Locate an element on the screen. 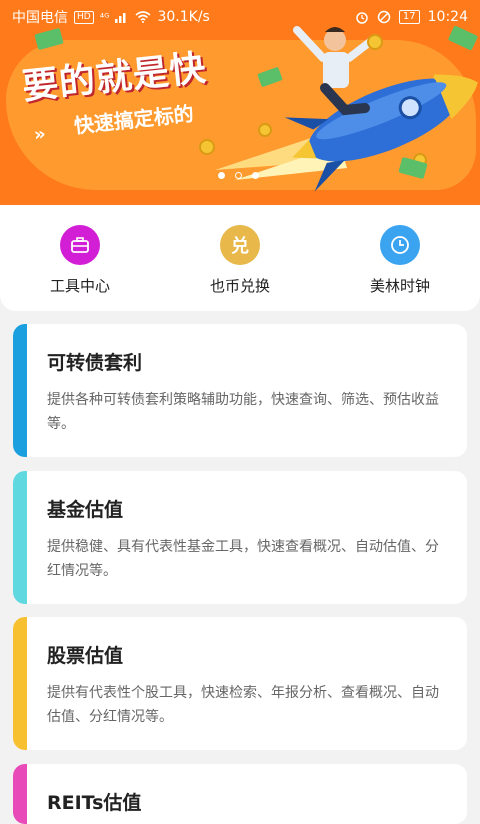 This screenshot has width=480, height=824. card-description: 提供有代表性个股工具，快速检索、年报分析、查看概况、自动估值、分红情况等。 is located at coordinates (243, 705).